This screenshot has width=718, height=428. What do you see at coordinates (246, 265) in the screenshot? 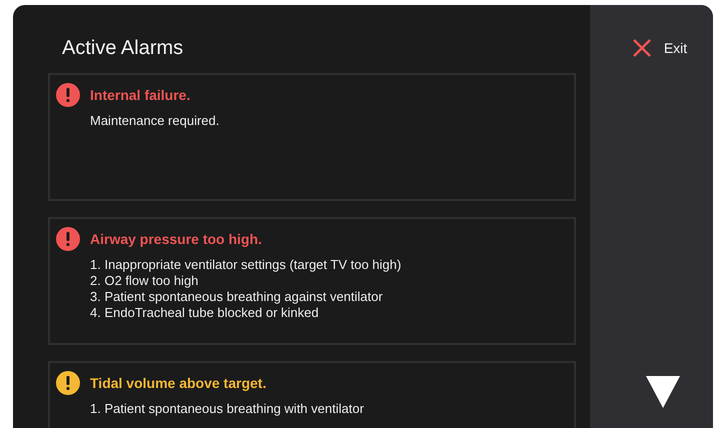
I see `alarm-detail: 1. Inappropriate ventilator settings (target TV too high)` at bounding box center [246, 265].